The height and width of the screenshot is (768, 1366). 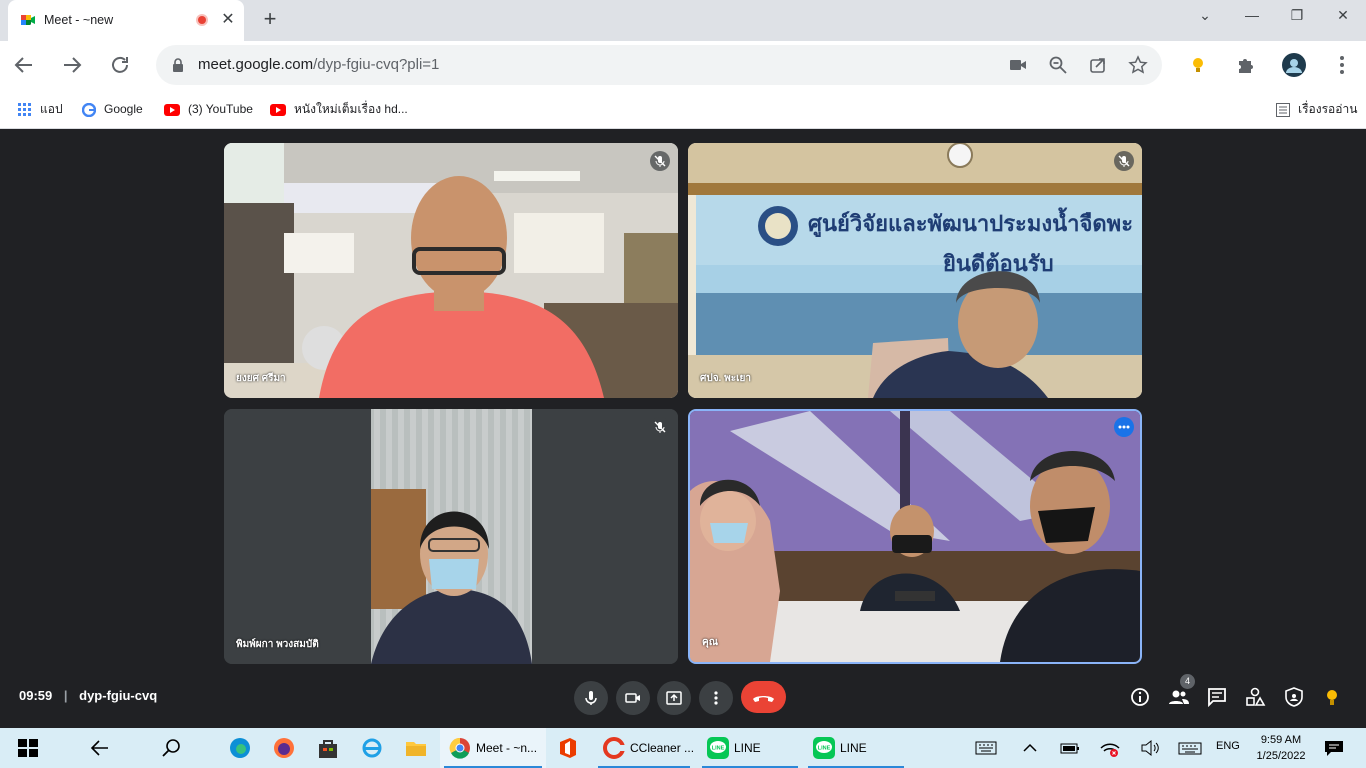 I want to click on system-clock: 9:59 AM 1/25/2022, so click(x=1281, y=748).